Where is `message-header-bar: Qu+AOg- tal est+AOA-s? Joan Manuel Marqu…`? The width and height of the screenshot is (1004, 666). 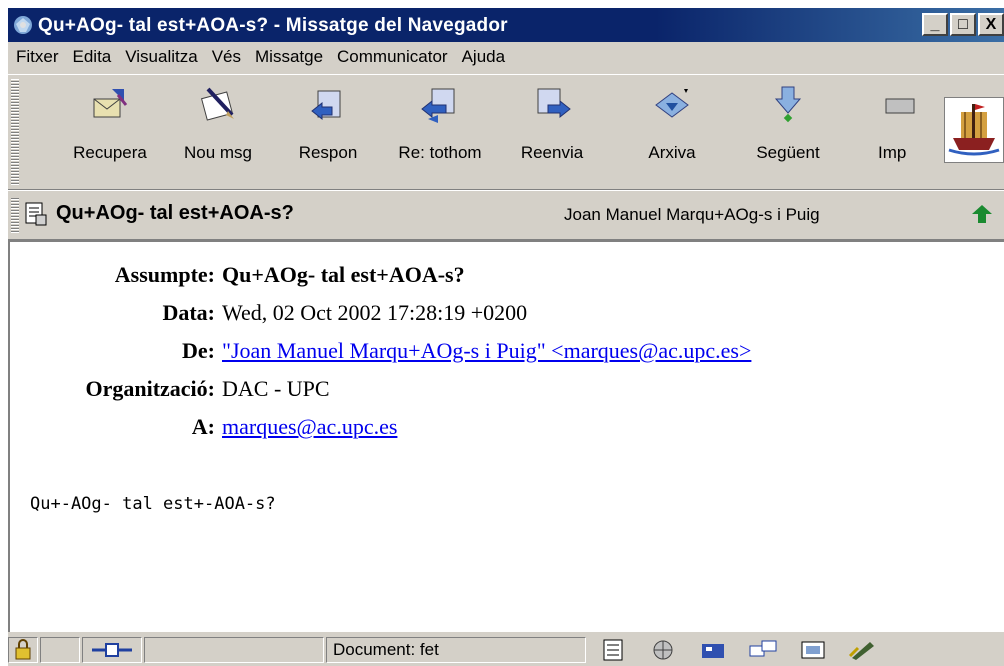
message-header-bar: Qu+AOg- tal est+AOA-s? Joan Manuel Marqu… is located at coordinates (506, 215).